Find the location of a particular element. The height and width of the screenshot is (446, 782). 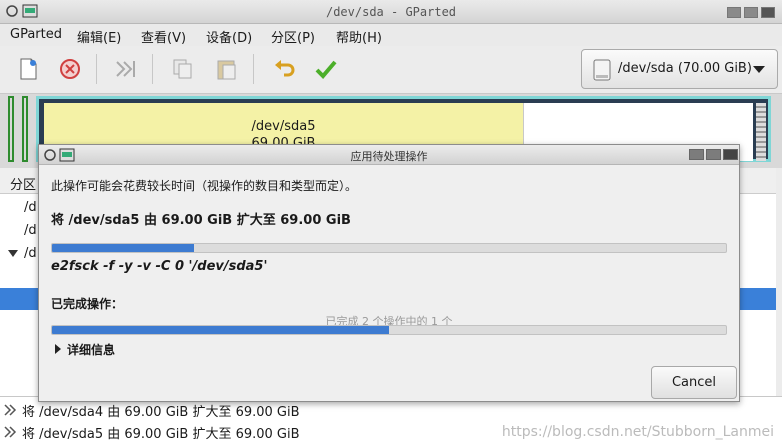

pending-operation-text: 将 /dev/sda4 由 69.00 GiB 扩大至 69.00 GiB is located at coordinates (161, 412).